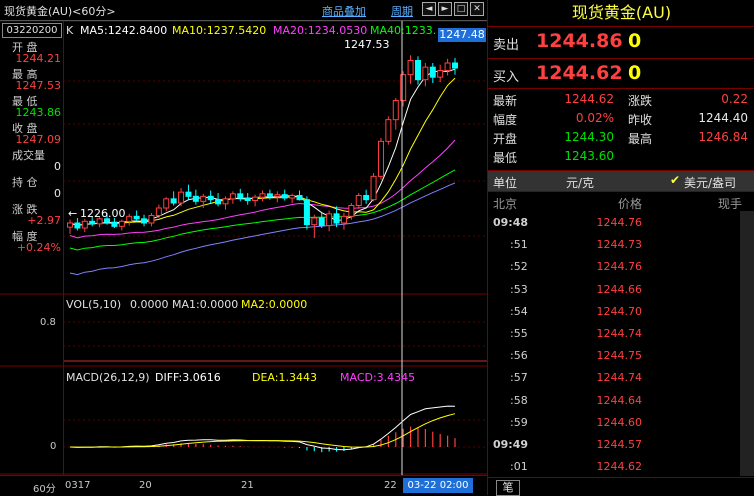  I want to click on tick-row: :57 1244.74 0, so click(618, 379).